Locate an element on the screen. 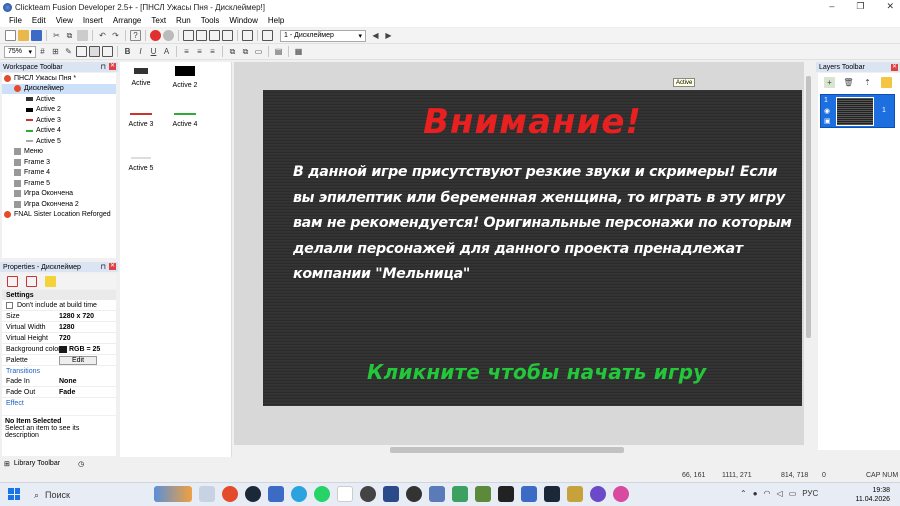 Image resolution: width=900 pixels, height=506 pixels. lock-icon: ▣ is located at coordinates (827, 121).